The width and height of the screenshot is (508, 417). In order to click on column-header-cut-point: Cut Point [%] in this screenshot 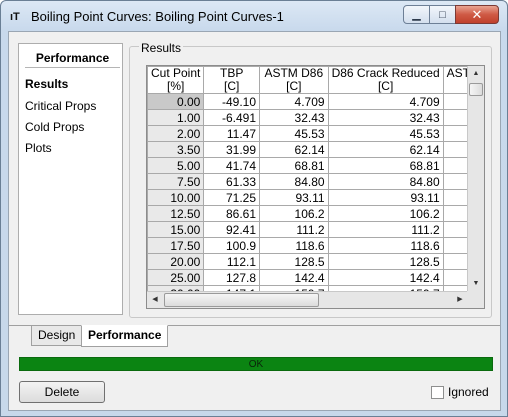, I will do `click(176, 80)`.